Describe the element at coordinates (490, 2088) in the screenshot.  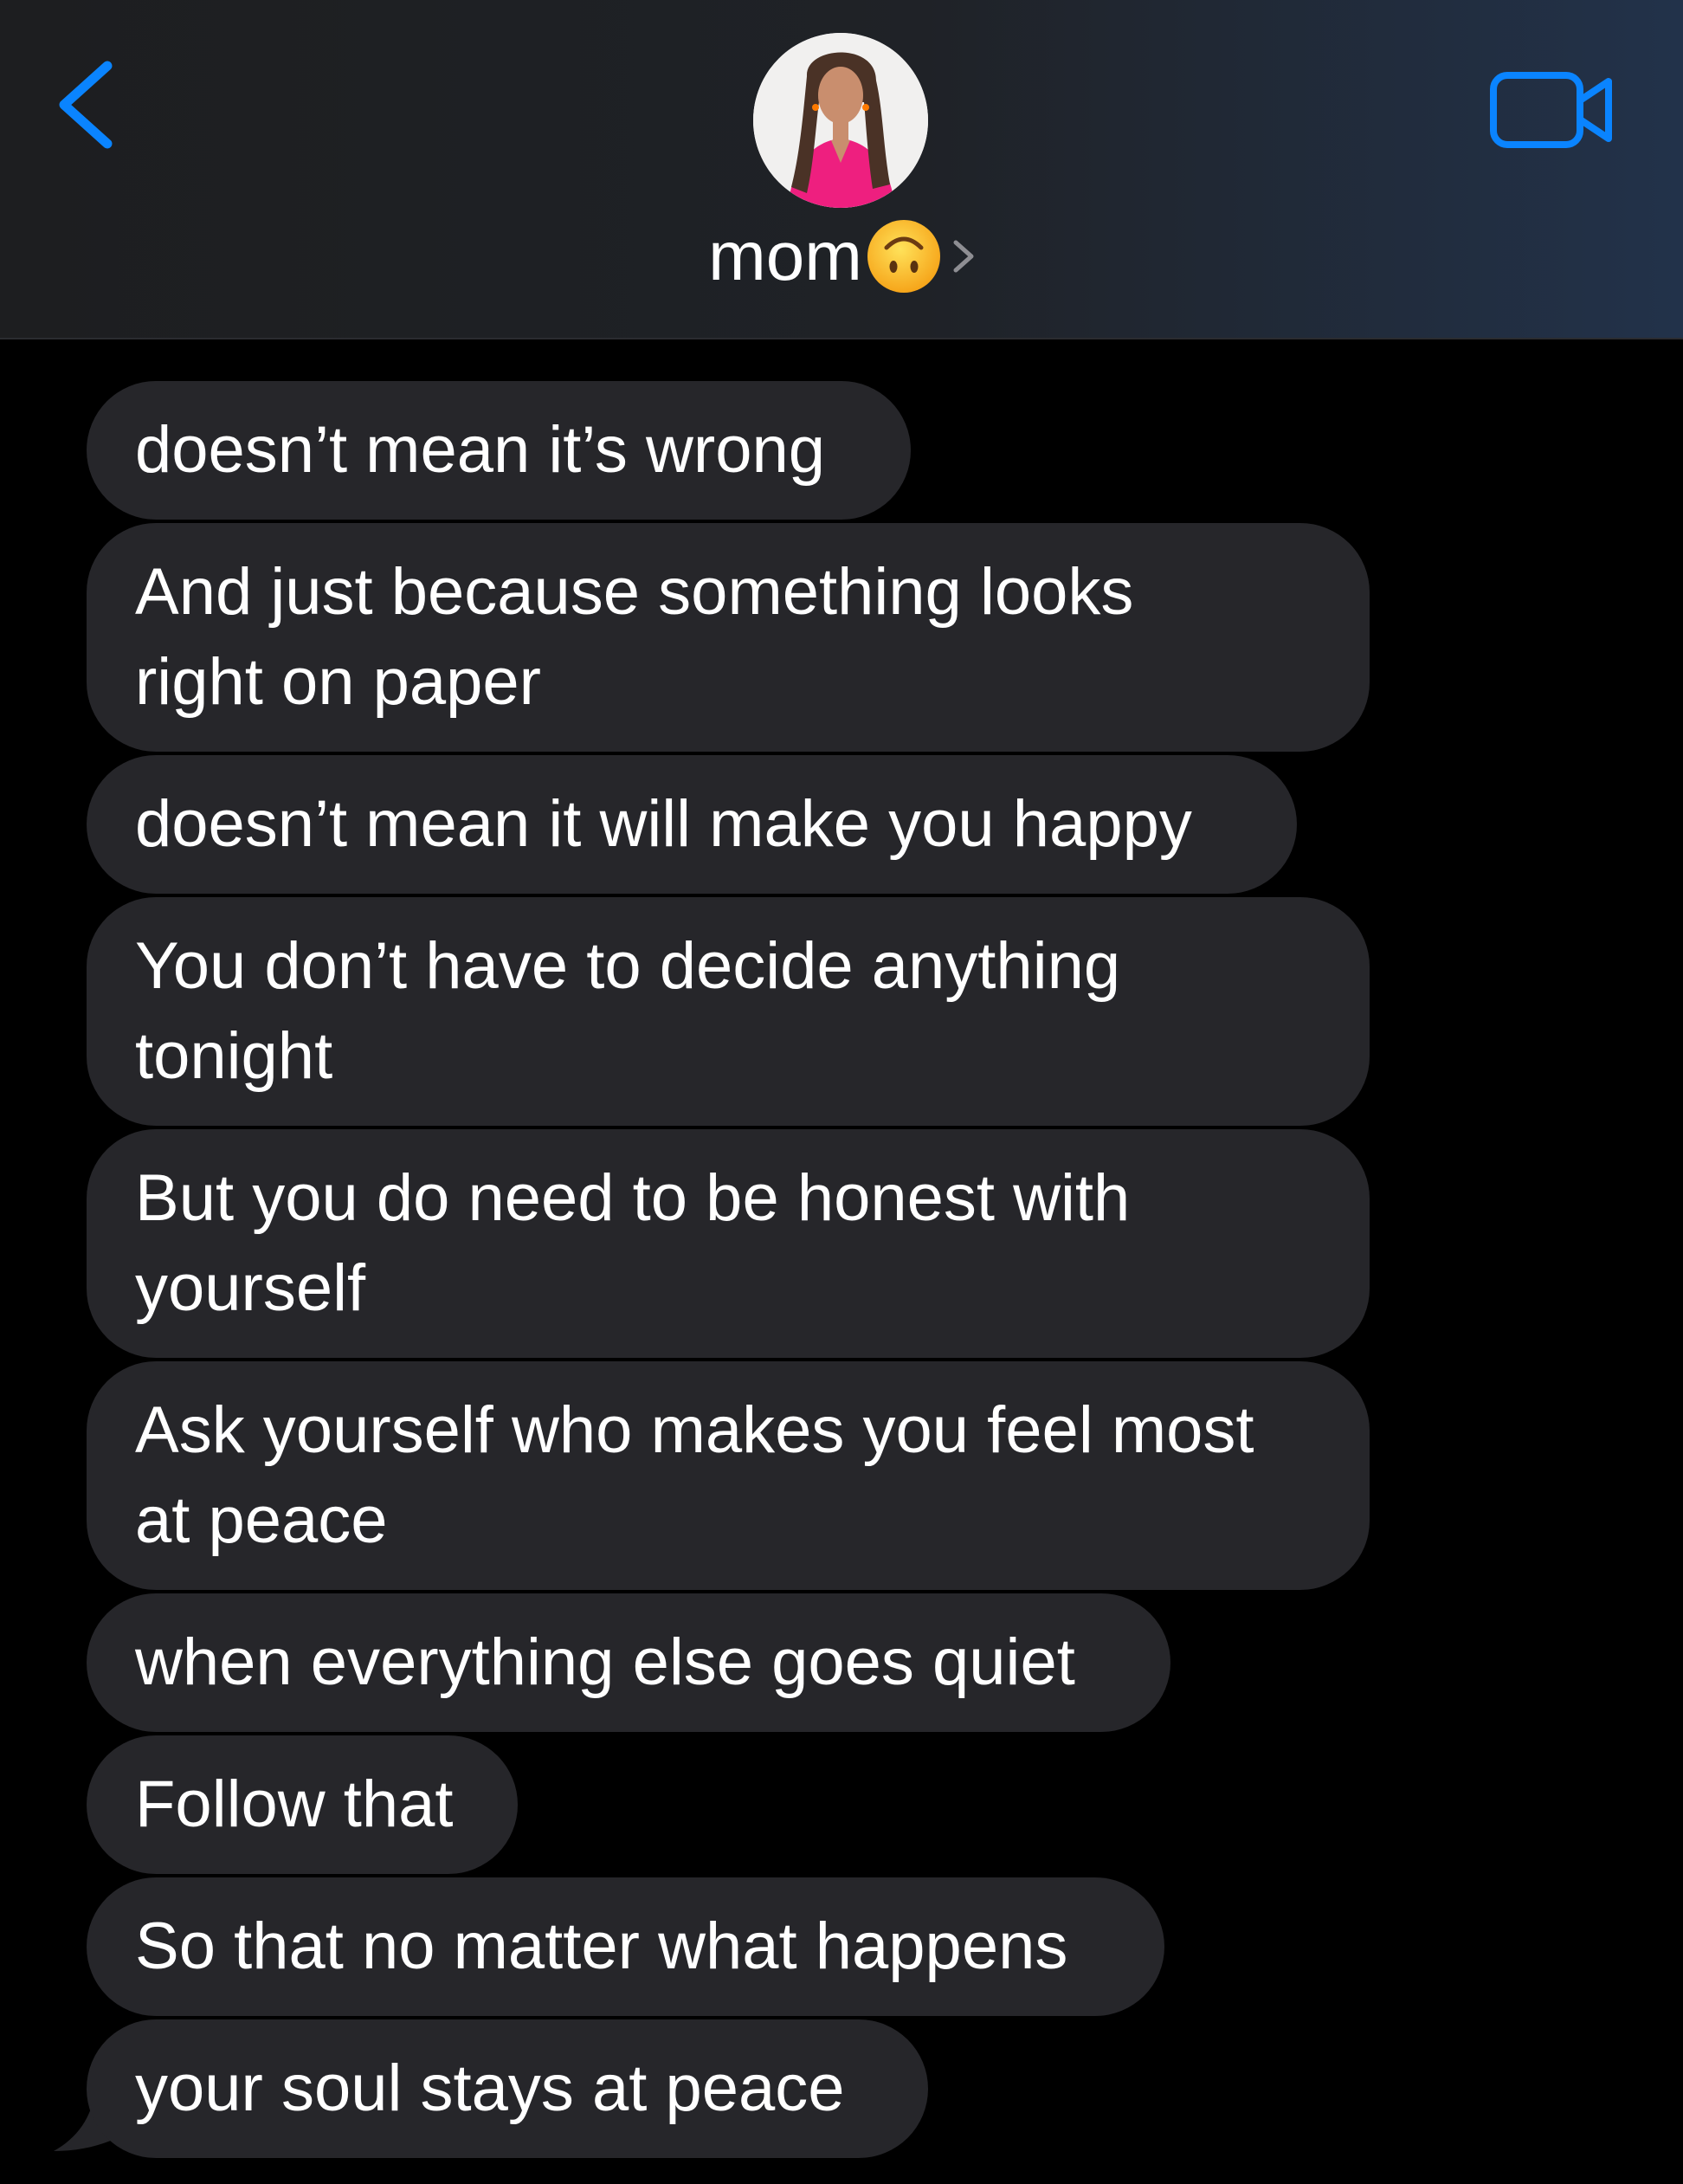
I see `message-text-line: your soul stays at peace` at that location.